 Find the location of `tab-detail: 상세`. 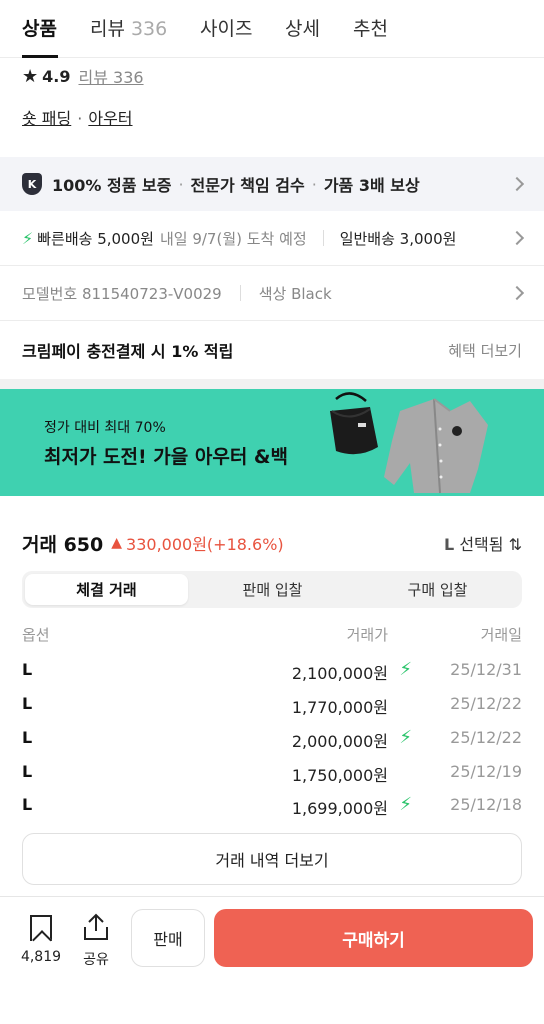

tab-detail: 상세 is located at coordinates (302, 27).